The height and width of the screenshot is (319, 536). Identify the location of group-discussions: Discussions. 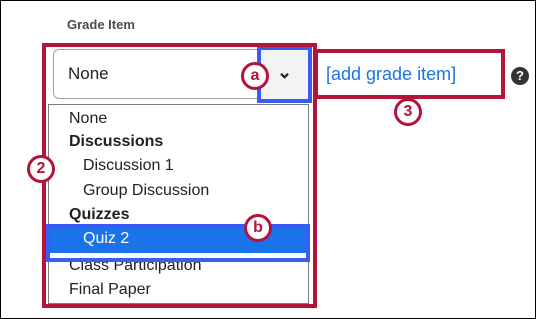
(116, 141).